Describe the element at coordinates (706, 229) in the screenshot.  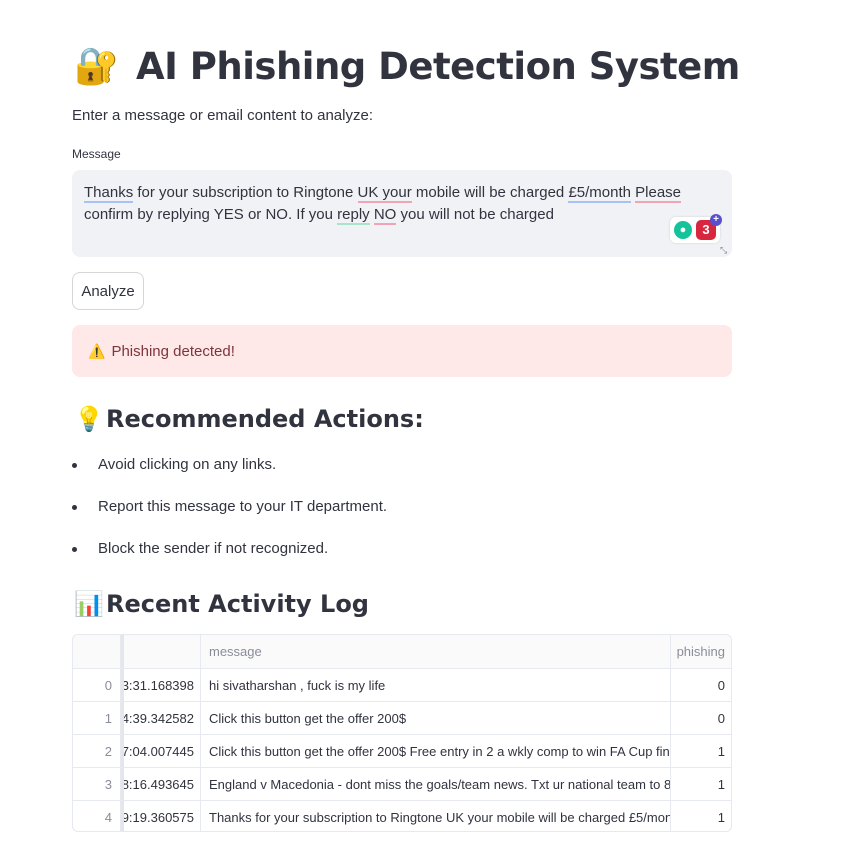
I see `issue-count-badge: 3` at that location.